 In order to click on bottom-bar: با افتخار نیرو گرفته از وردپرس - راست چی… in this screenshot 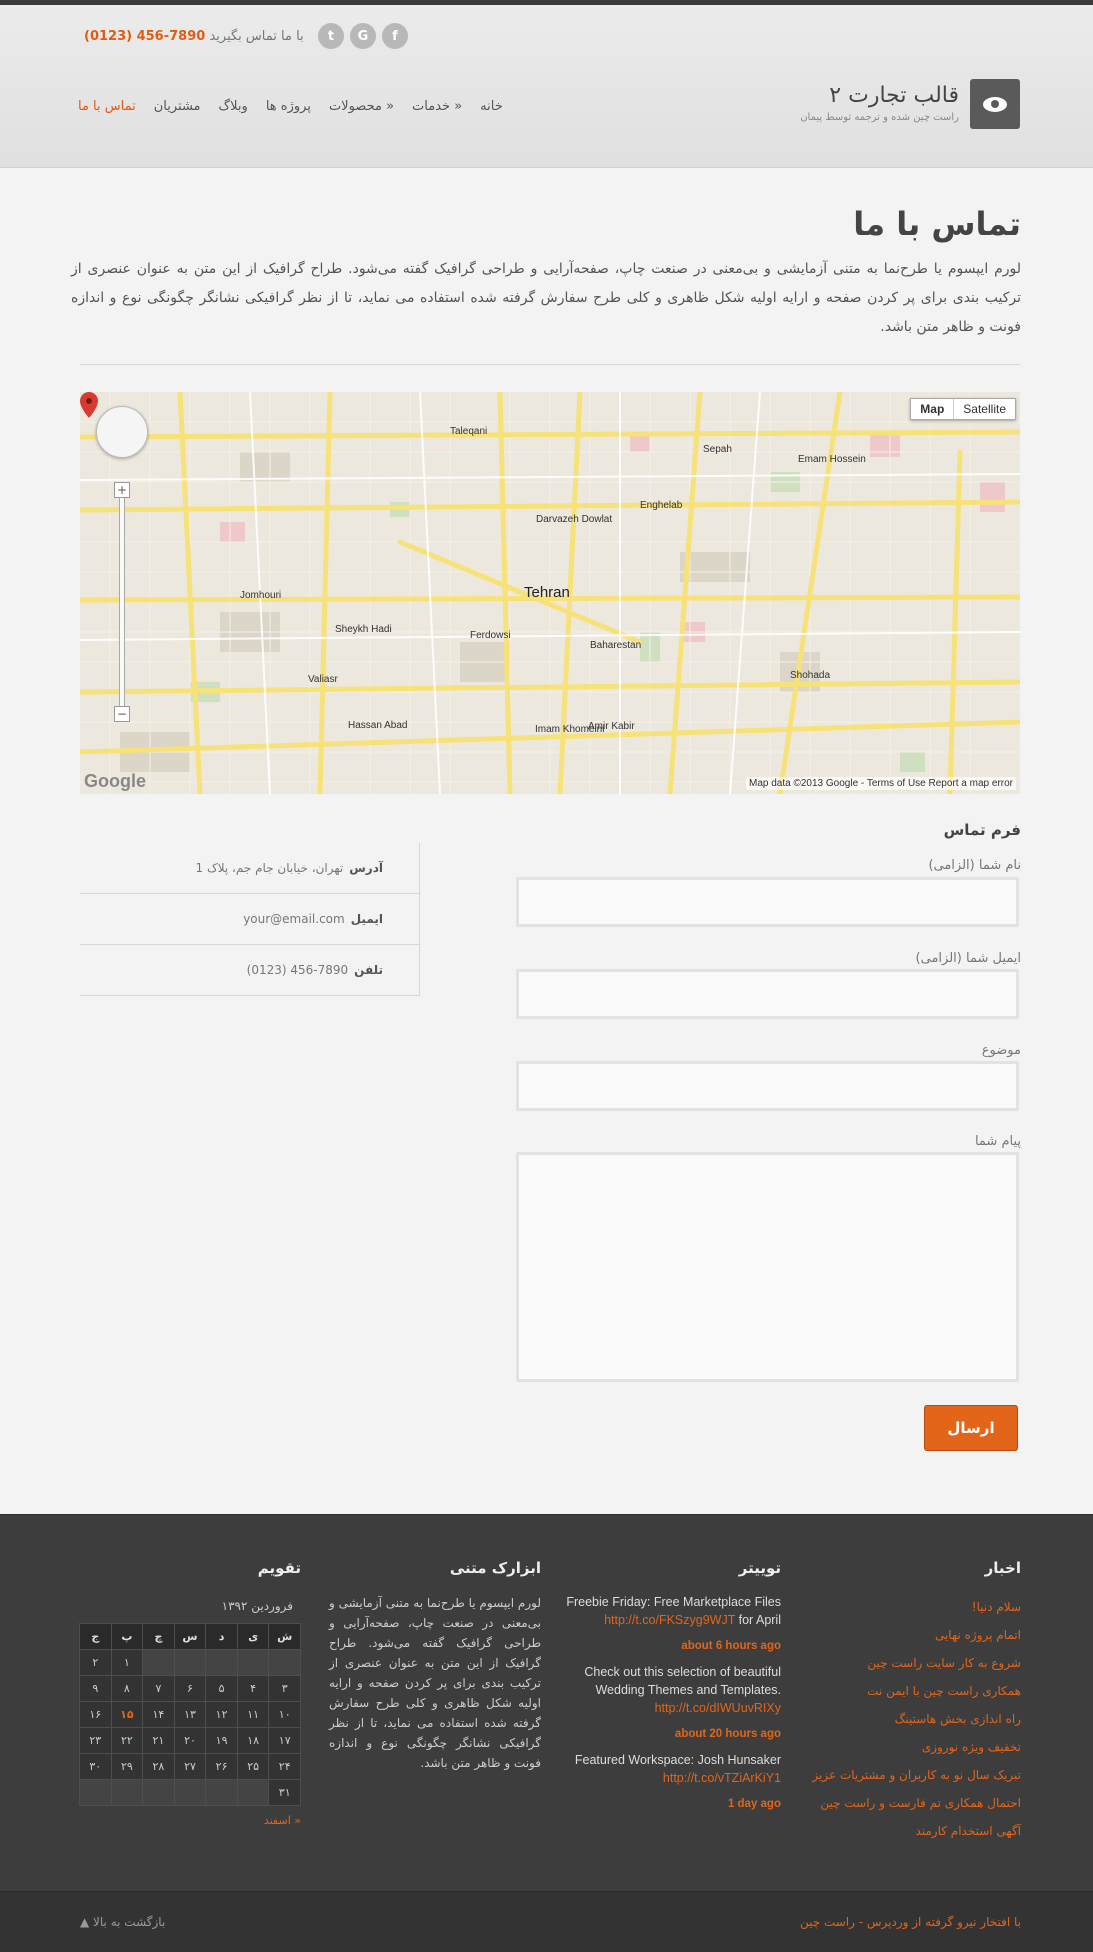, I will do `click(546, 1921)`.